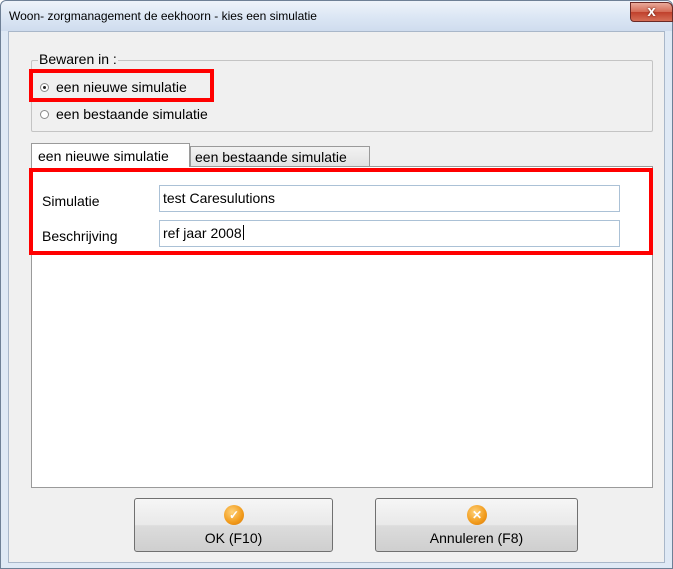  I want to click on radio-existing-simulation-label: een bestaande simulatie, so click(132, 114).